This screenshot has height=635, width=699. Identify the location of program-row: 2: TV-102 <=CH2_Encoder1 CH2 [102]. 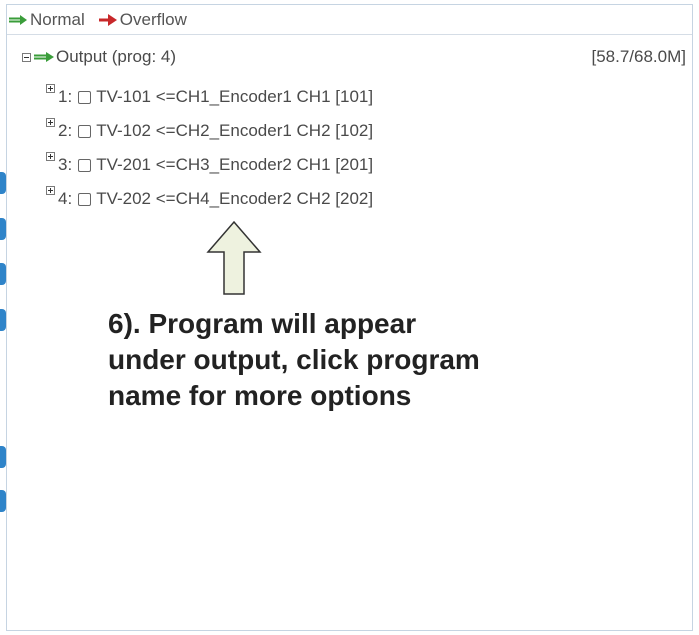
(366, 129).